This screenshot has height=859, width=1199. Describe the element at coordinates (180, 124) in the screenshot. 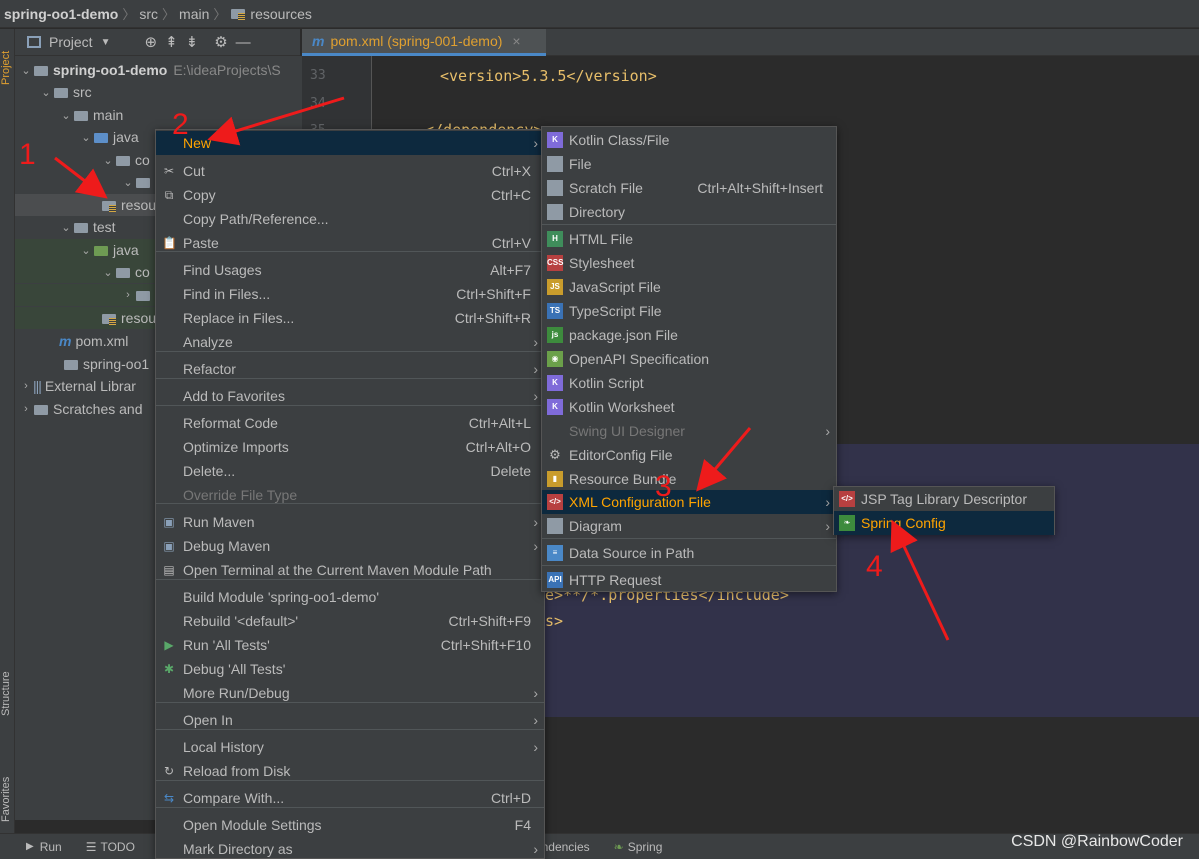

I see `annotation-number-2: 2` at that location.